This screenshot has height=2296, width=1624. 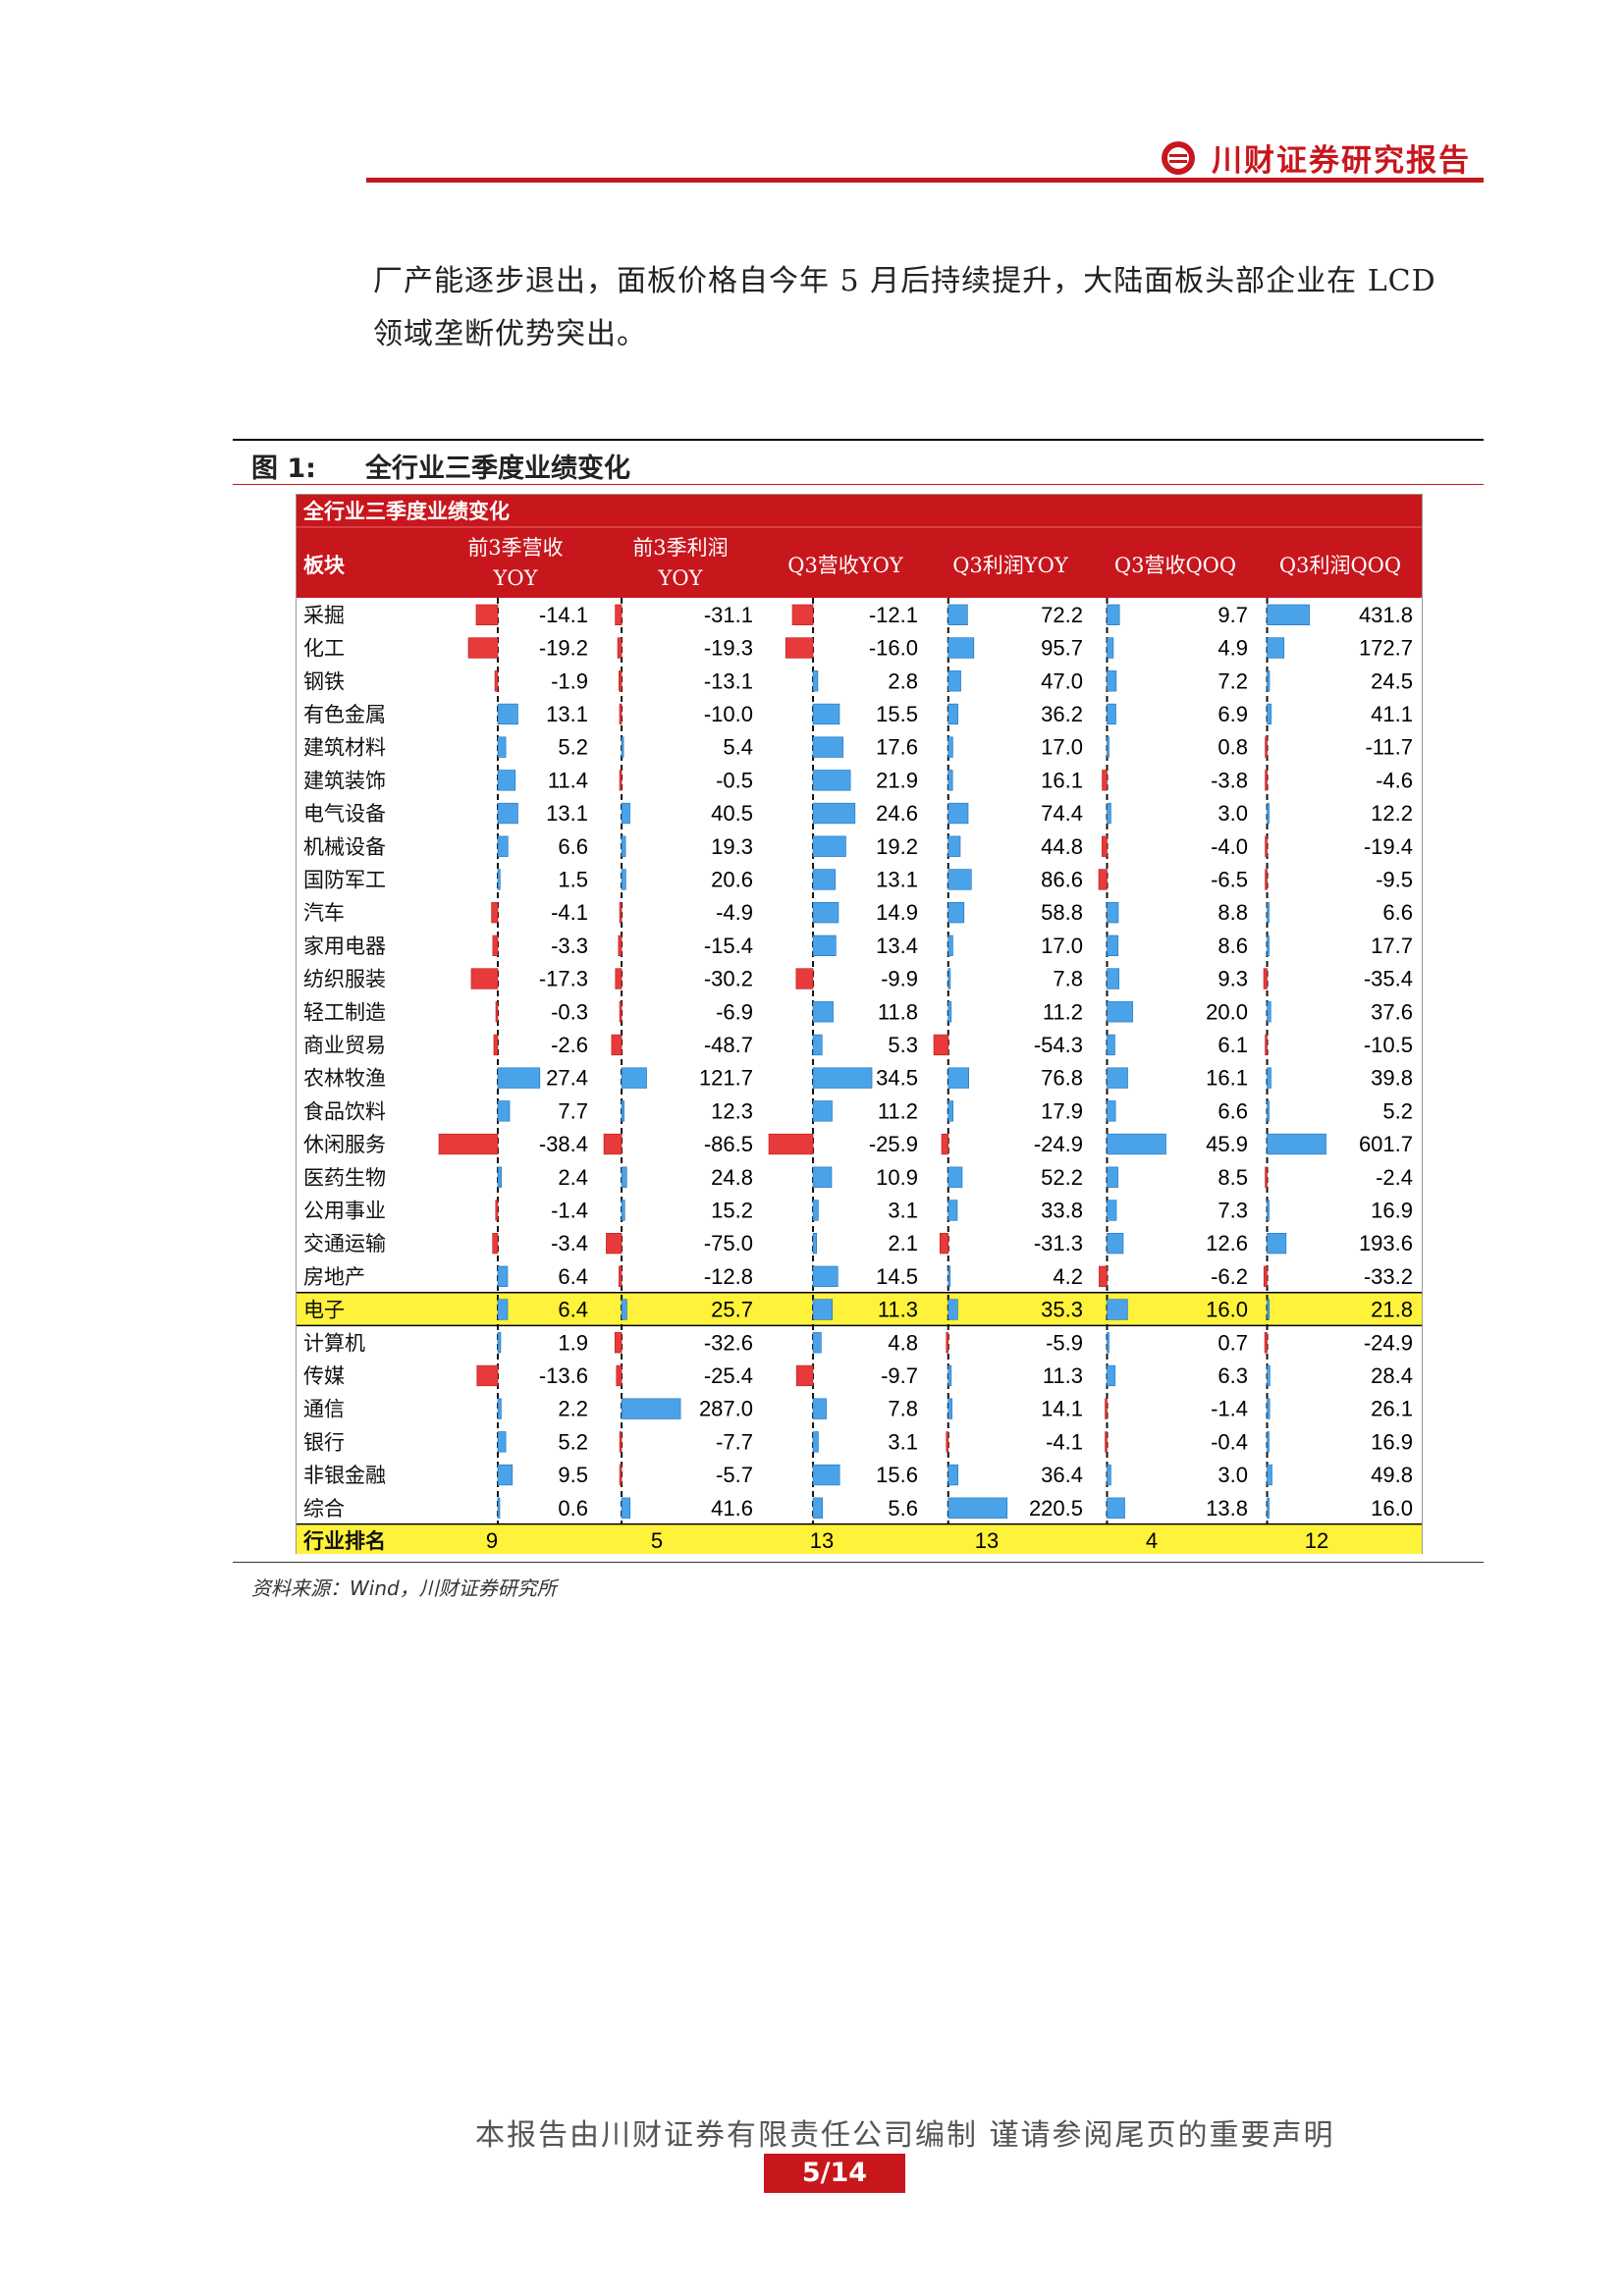 I want to click on data-value: 2.8, so click(x=903, y=680).